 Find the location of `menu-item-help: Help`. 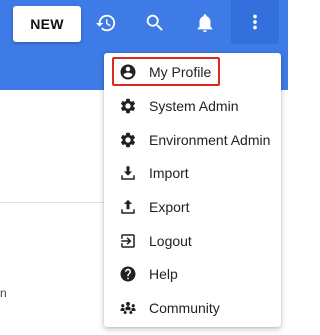

menu-item-help: Help is located at coordinates (192, 274).